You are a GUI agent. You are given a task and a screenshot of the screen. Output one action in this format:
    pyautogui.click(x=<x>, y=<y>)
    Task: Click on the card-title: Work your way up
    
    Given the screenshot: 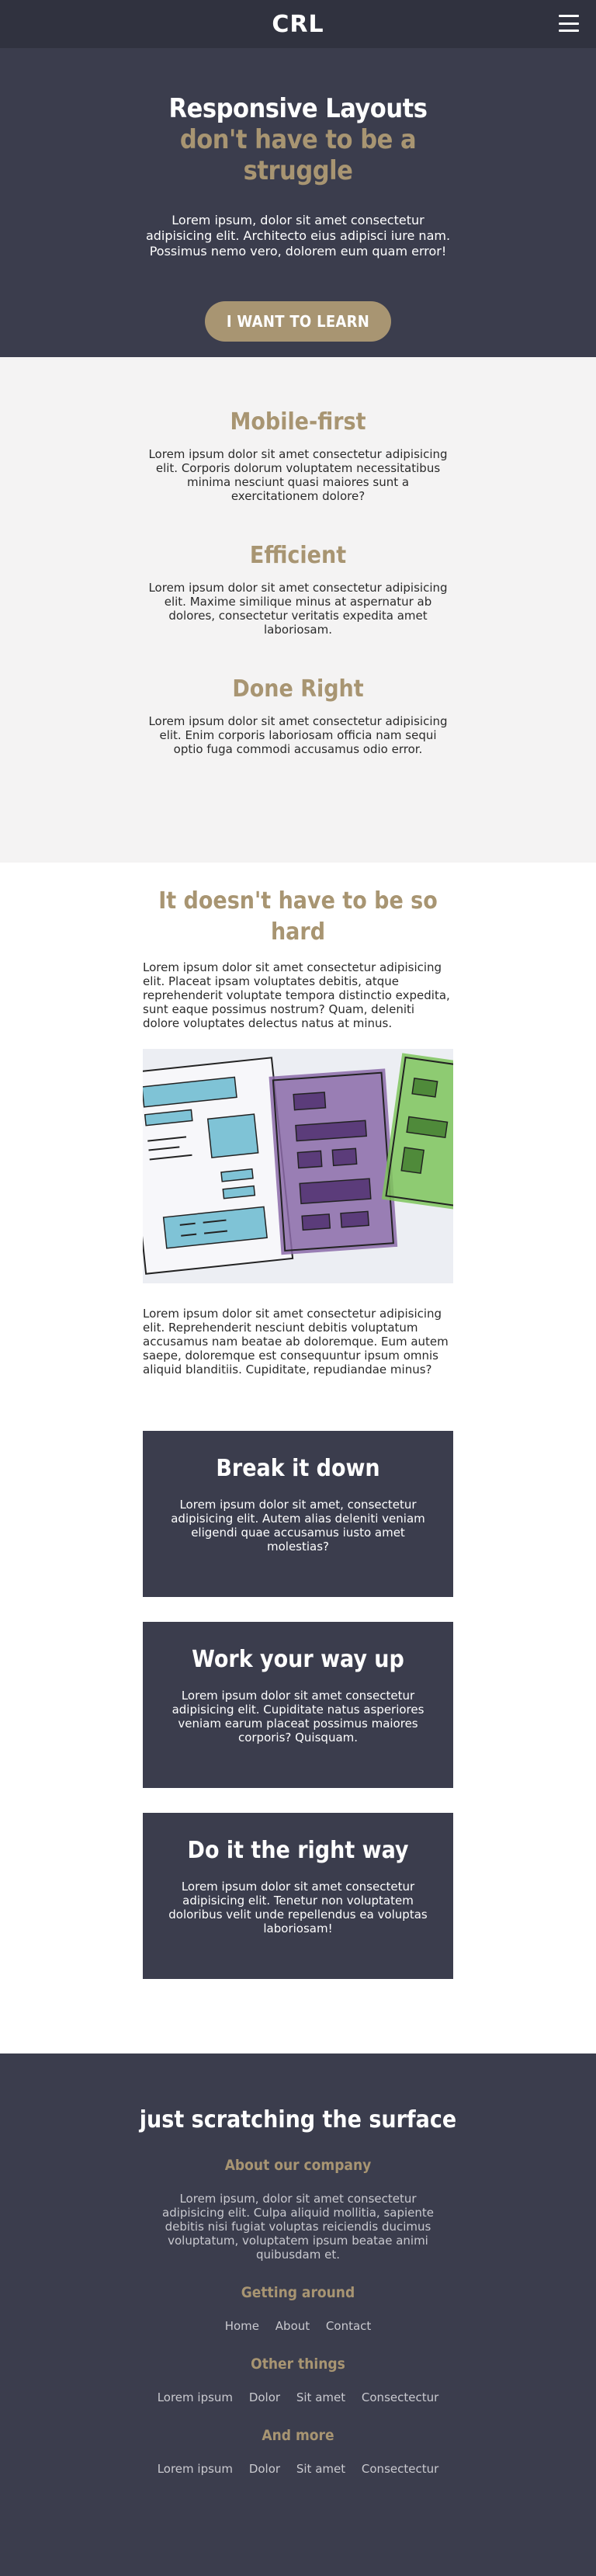 What is the action you would take?
    pyautogui.click(x=298, y=1659)
    